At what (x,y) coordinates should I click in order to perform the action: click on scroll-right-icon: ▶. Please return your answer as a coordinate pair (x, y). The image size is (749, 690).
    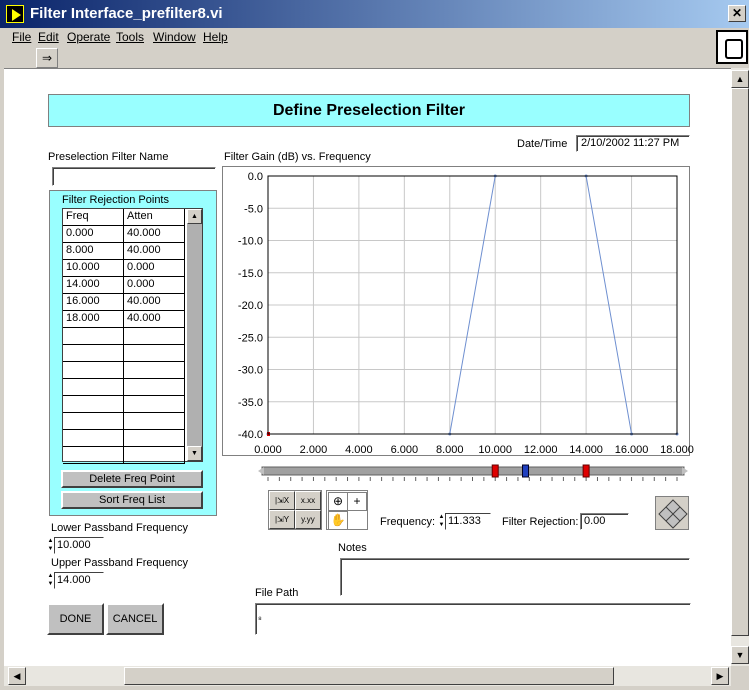
    Looking at the image, I should click on (720, 676).